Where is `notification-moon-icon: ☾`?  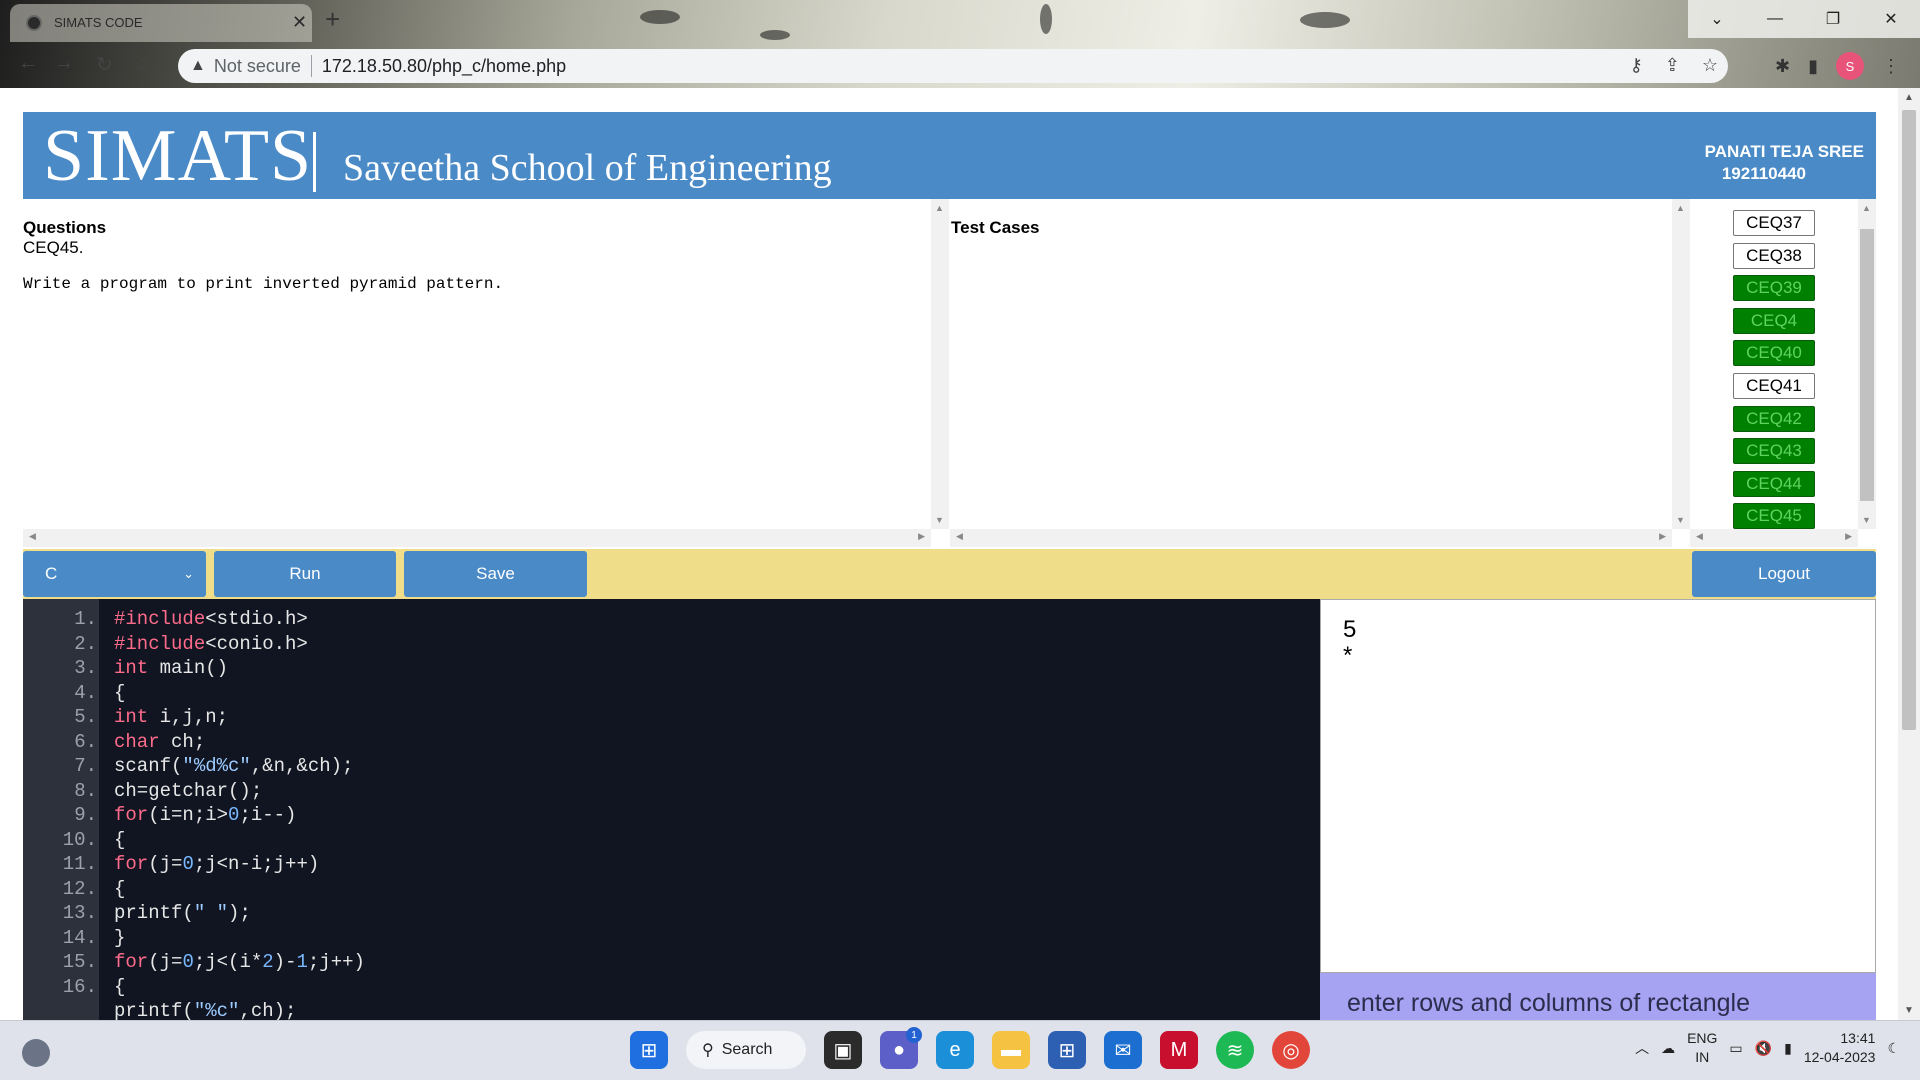 notification-moon-icon: ☾ is located at coordinates (1893, 1048).